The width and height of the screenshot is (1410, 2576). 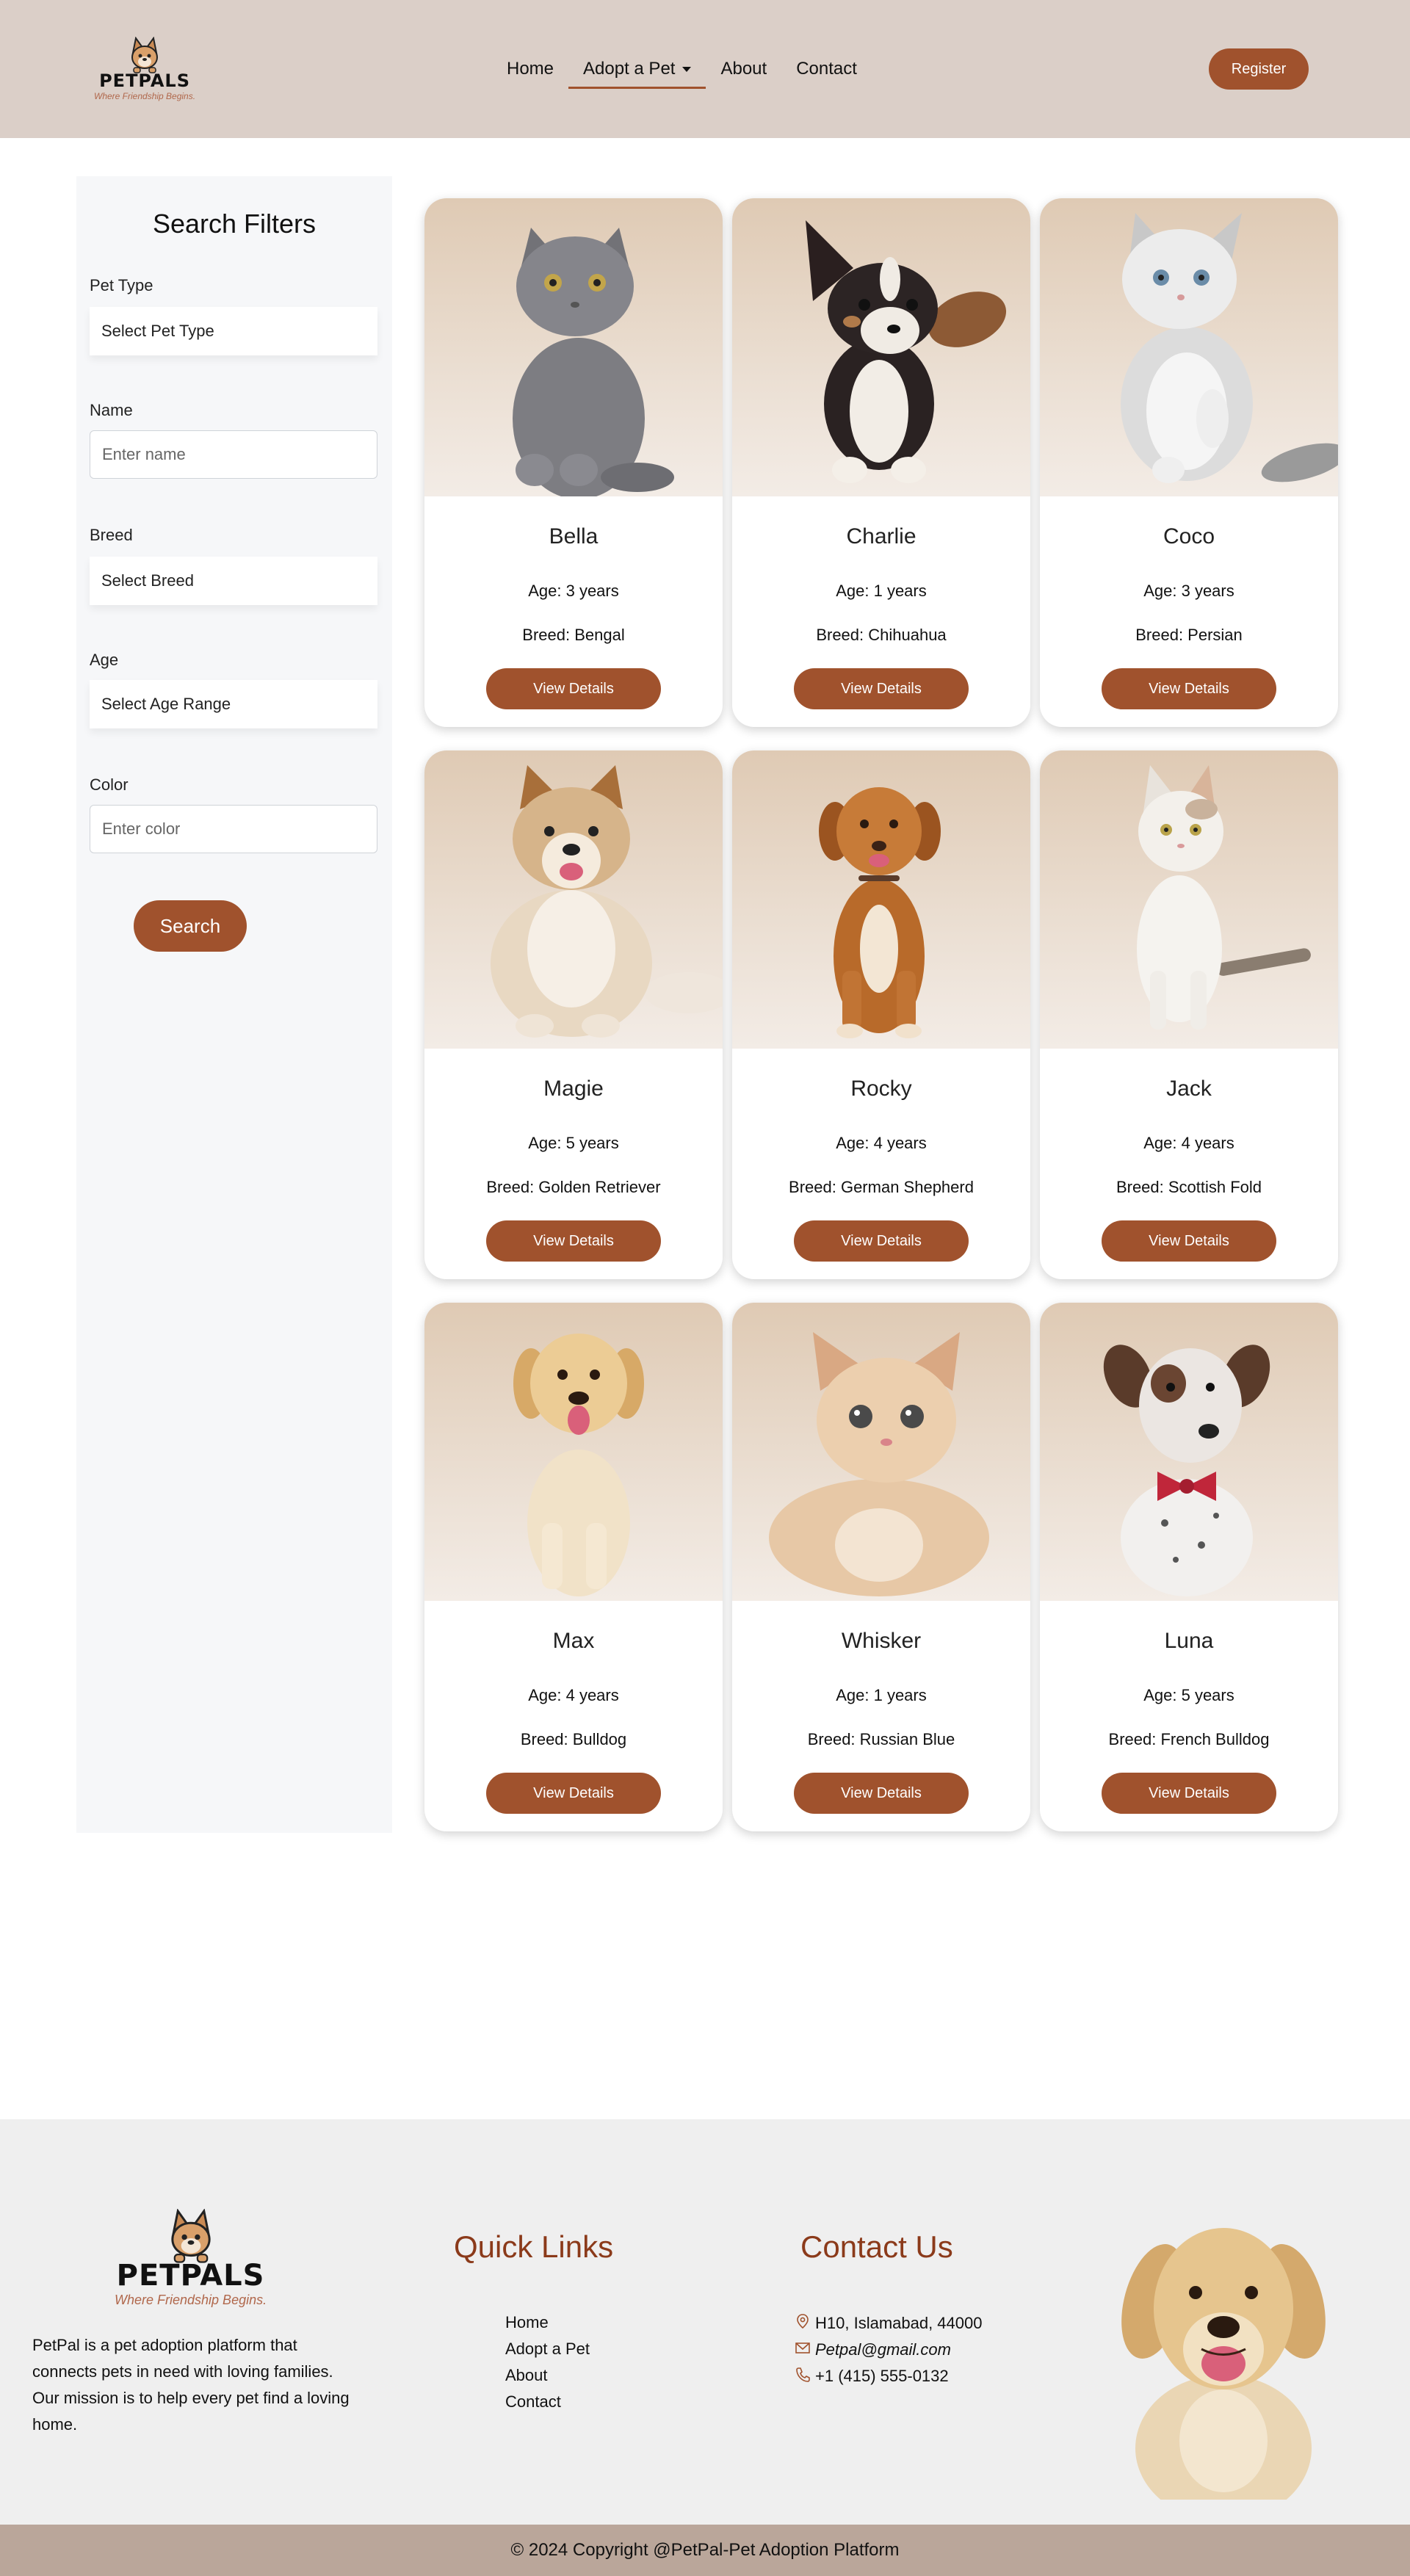 What do you see at coordinates (109, 784) in the screenshot?
I see `color-label: Color` at bounding box center [109, 784].